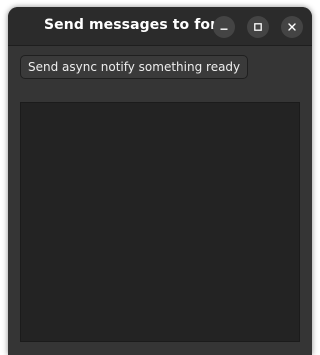 The width and height of the screenshot is (320, 355). I want to click on title-bar: Send messages to form, so click(160, 26).